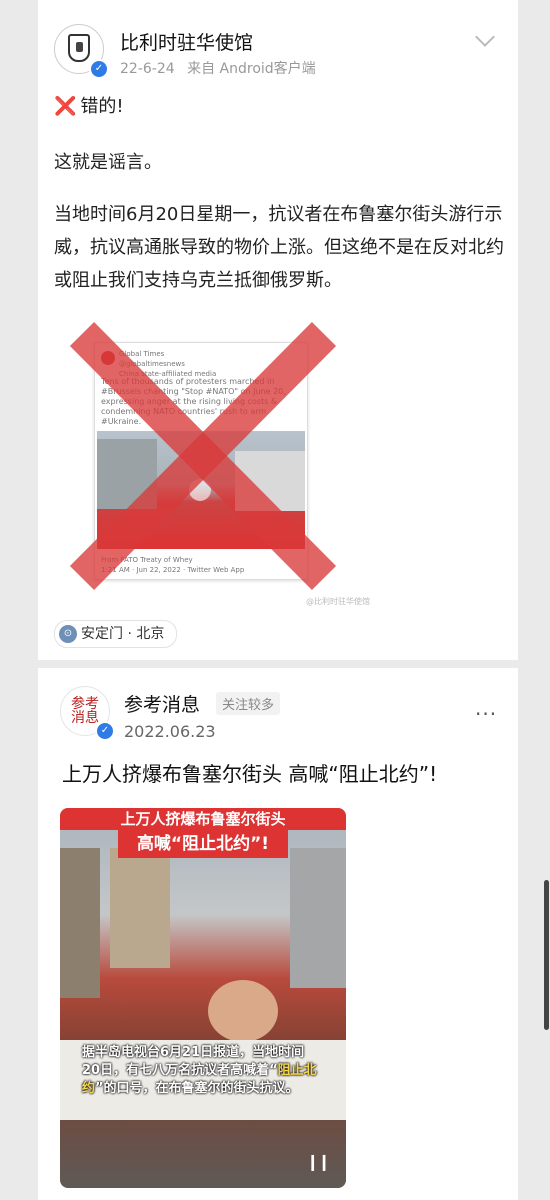 This screenshot has height=1200, width=550. I want to click on red-cross-overlay-icon, so click(203, 456).